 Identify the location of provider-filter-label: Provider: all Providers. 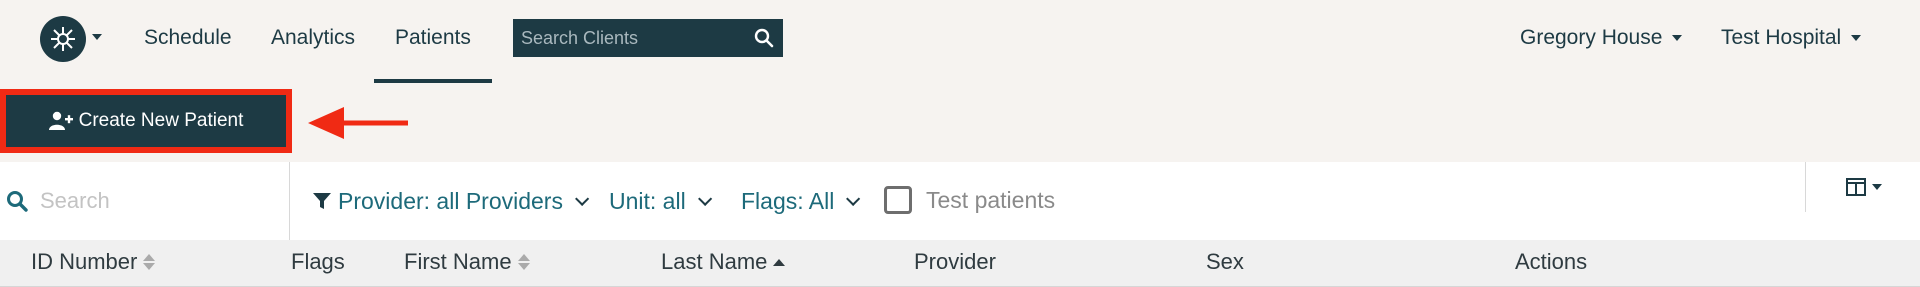
(450, 201).